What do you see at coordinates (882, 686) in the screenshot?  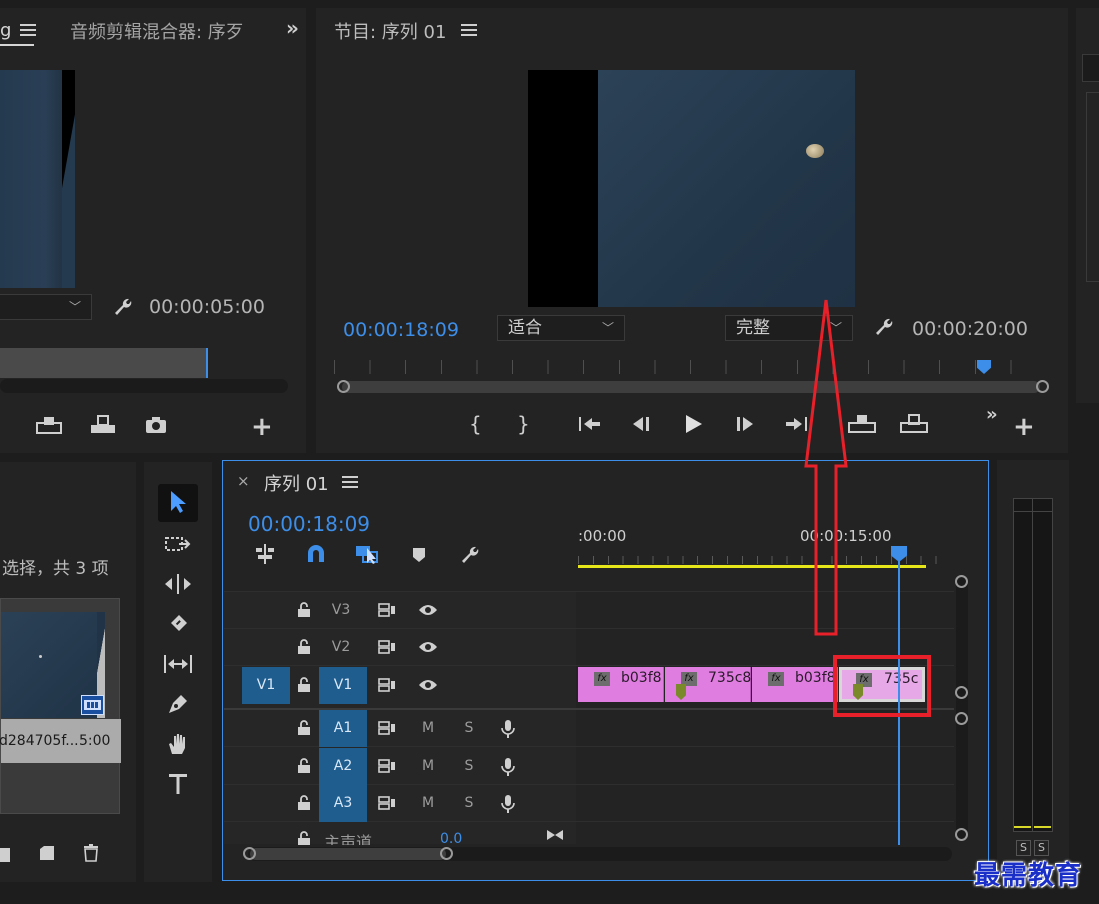 I see `annotation-red-box` at bounding box center [882, 686].